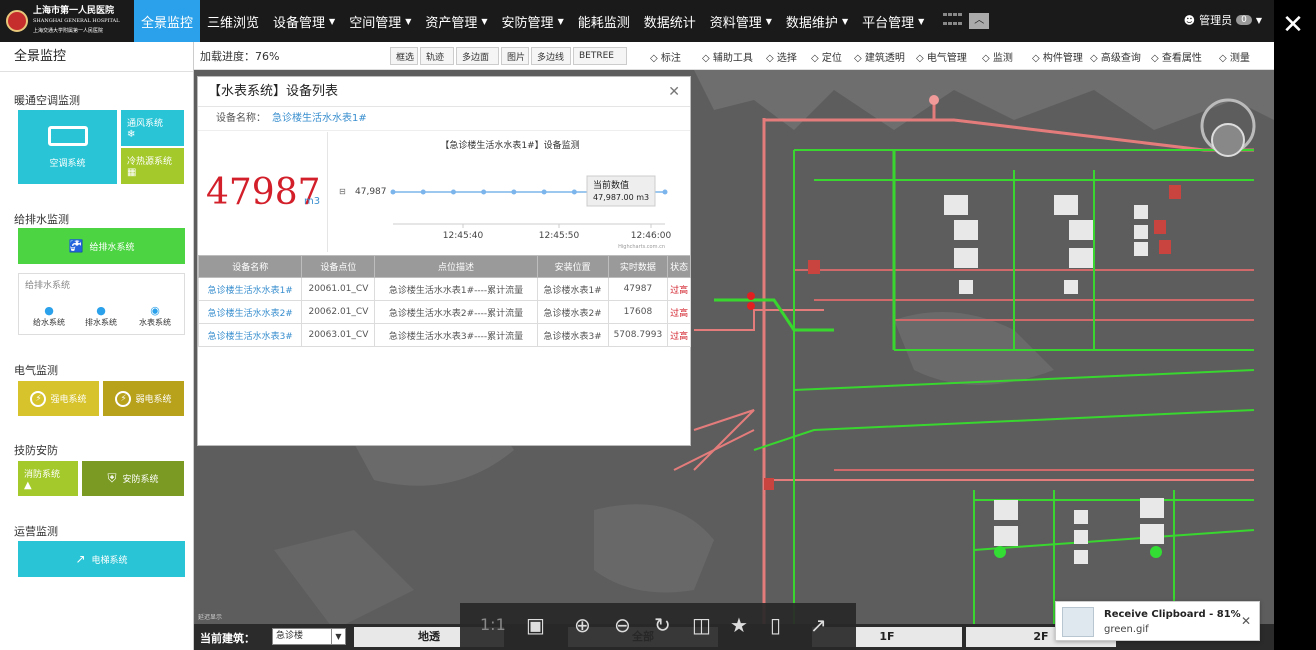 The width and height of the screenshot is (1316, 650). Describe the element at coordinates (58, 398) in the screenshot. I see `strong-power-tile: ⚡ 强电系统` at that location.